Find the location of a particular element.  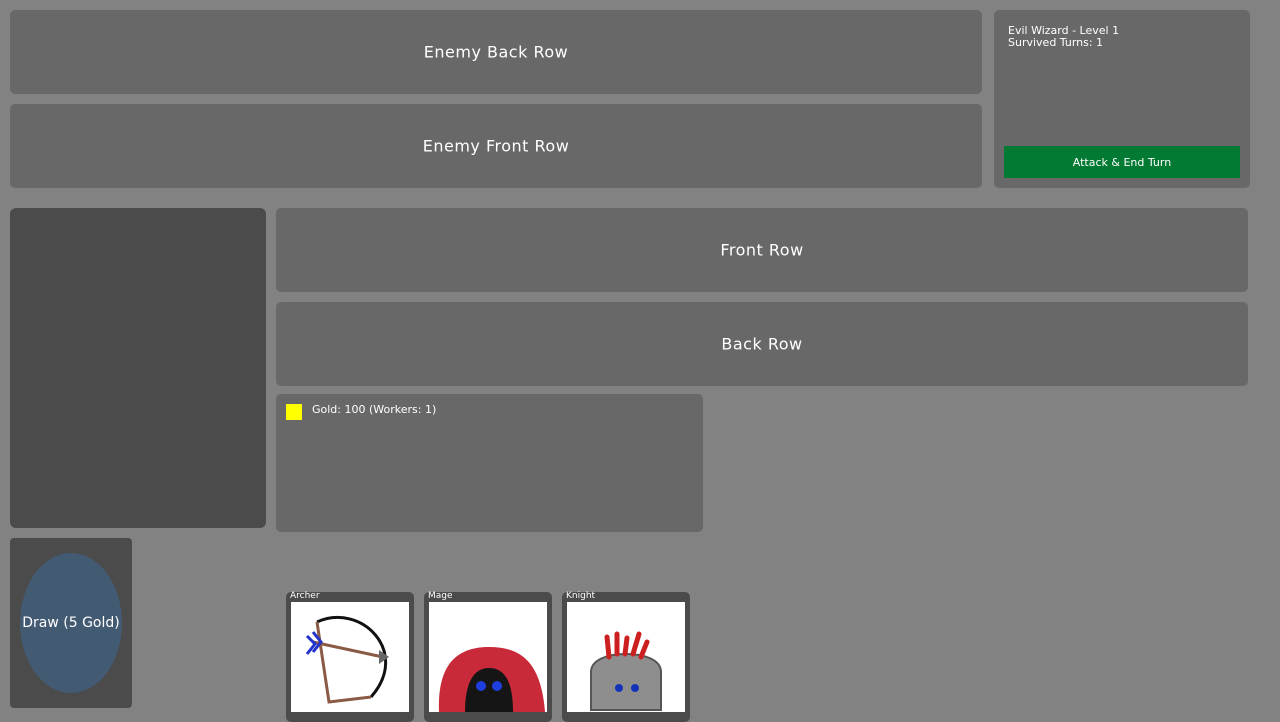

draw-panel: Draw (5 Gold) is located at coordinates (71, 623).